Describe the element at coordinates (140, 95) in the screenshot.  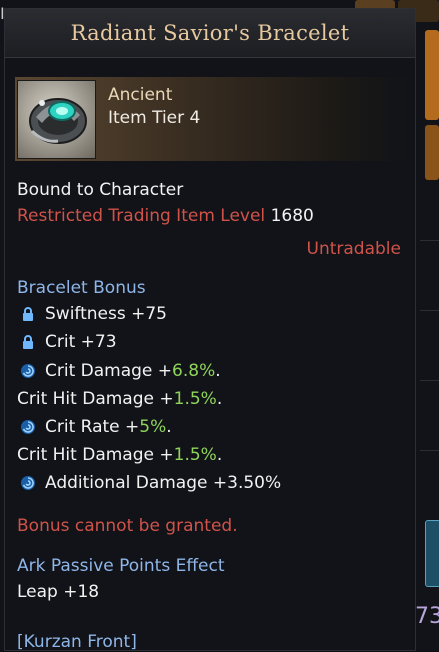
I see `item-grade: Ancient` at that location.